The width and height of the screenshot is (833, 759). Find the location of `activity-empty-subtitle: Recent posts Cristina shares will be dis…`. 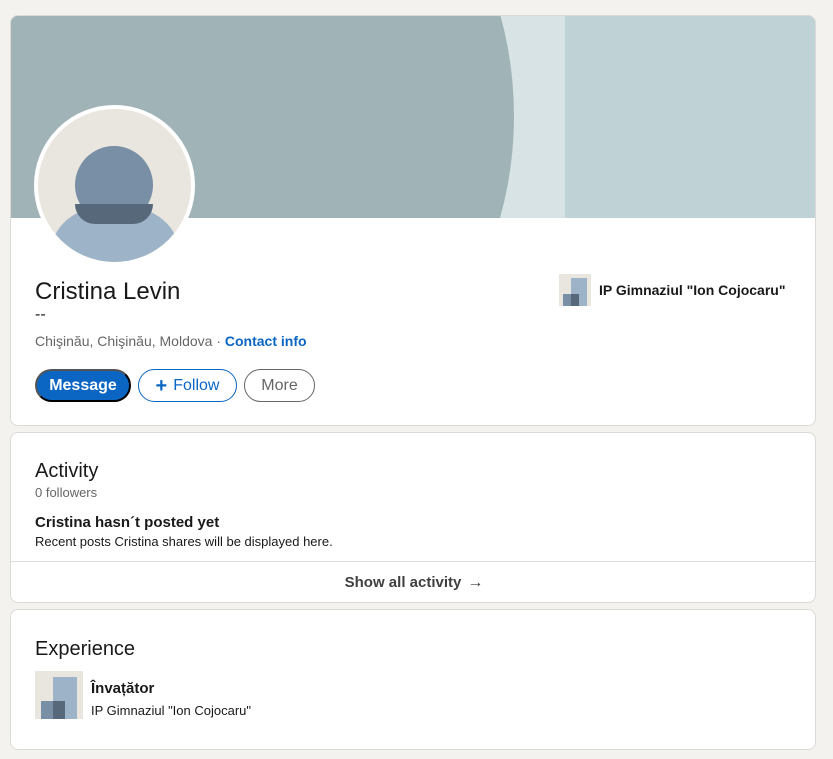

activity-empty-subtitle: Recent posts Cristina shares will be dis… is located at coordinates (184, 541).